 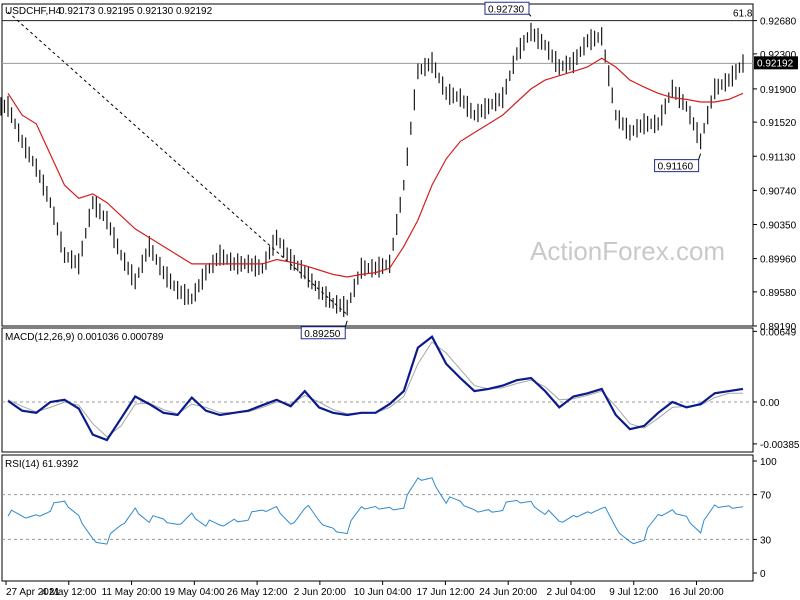 I want to click on price-y-tick-label: 0.90740, so click(x=778, y=191).